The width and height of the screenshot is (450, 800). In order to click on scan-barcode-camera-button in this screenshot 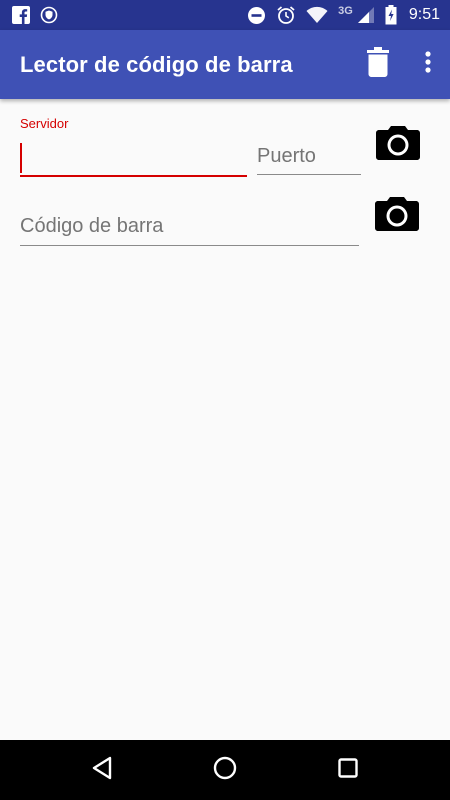, I will do `click(397, 216)`.